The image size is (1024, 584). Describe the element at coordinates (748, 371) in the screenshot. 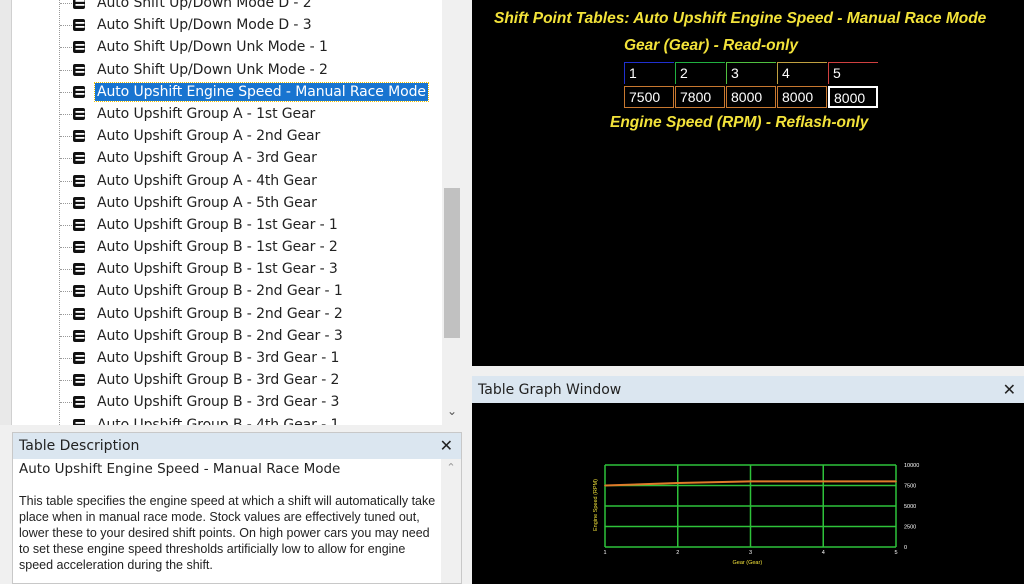

I see `panel-splitter` at that location.